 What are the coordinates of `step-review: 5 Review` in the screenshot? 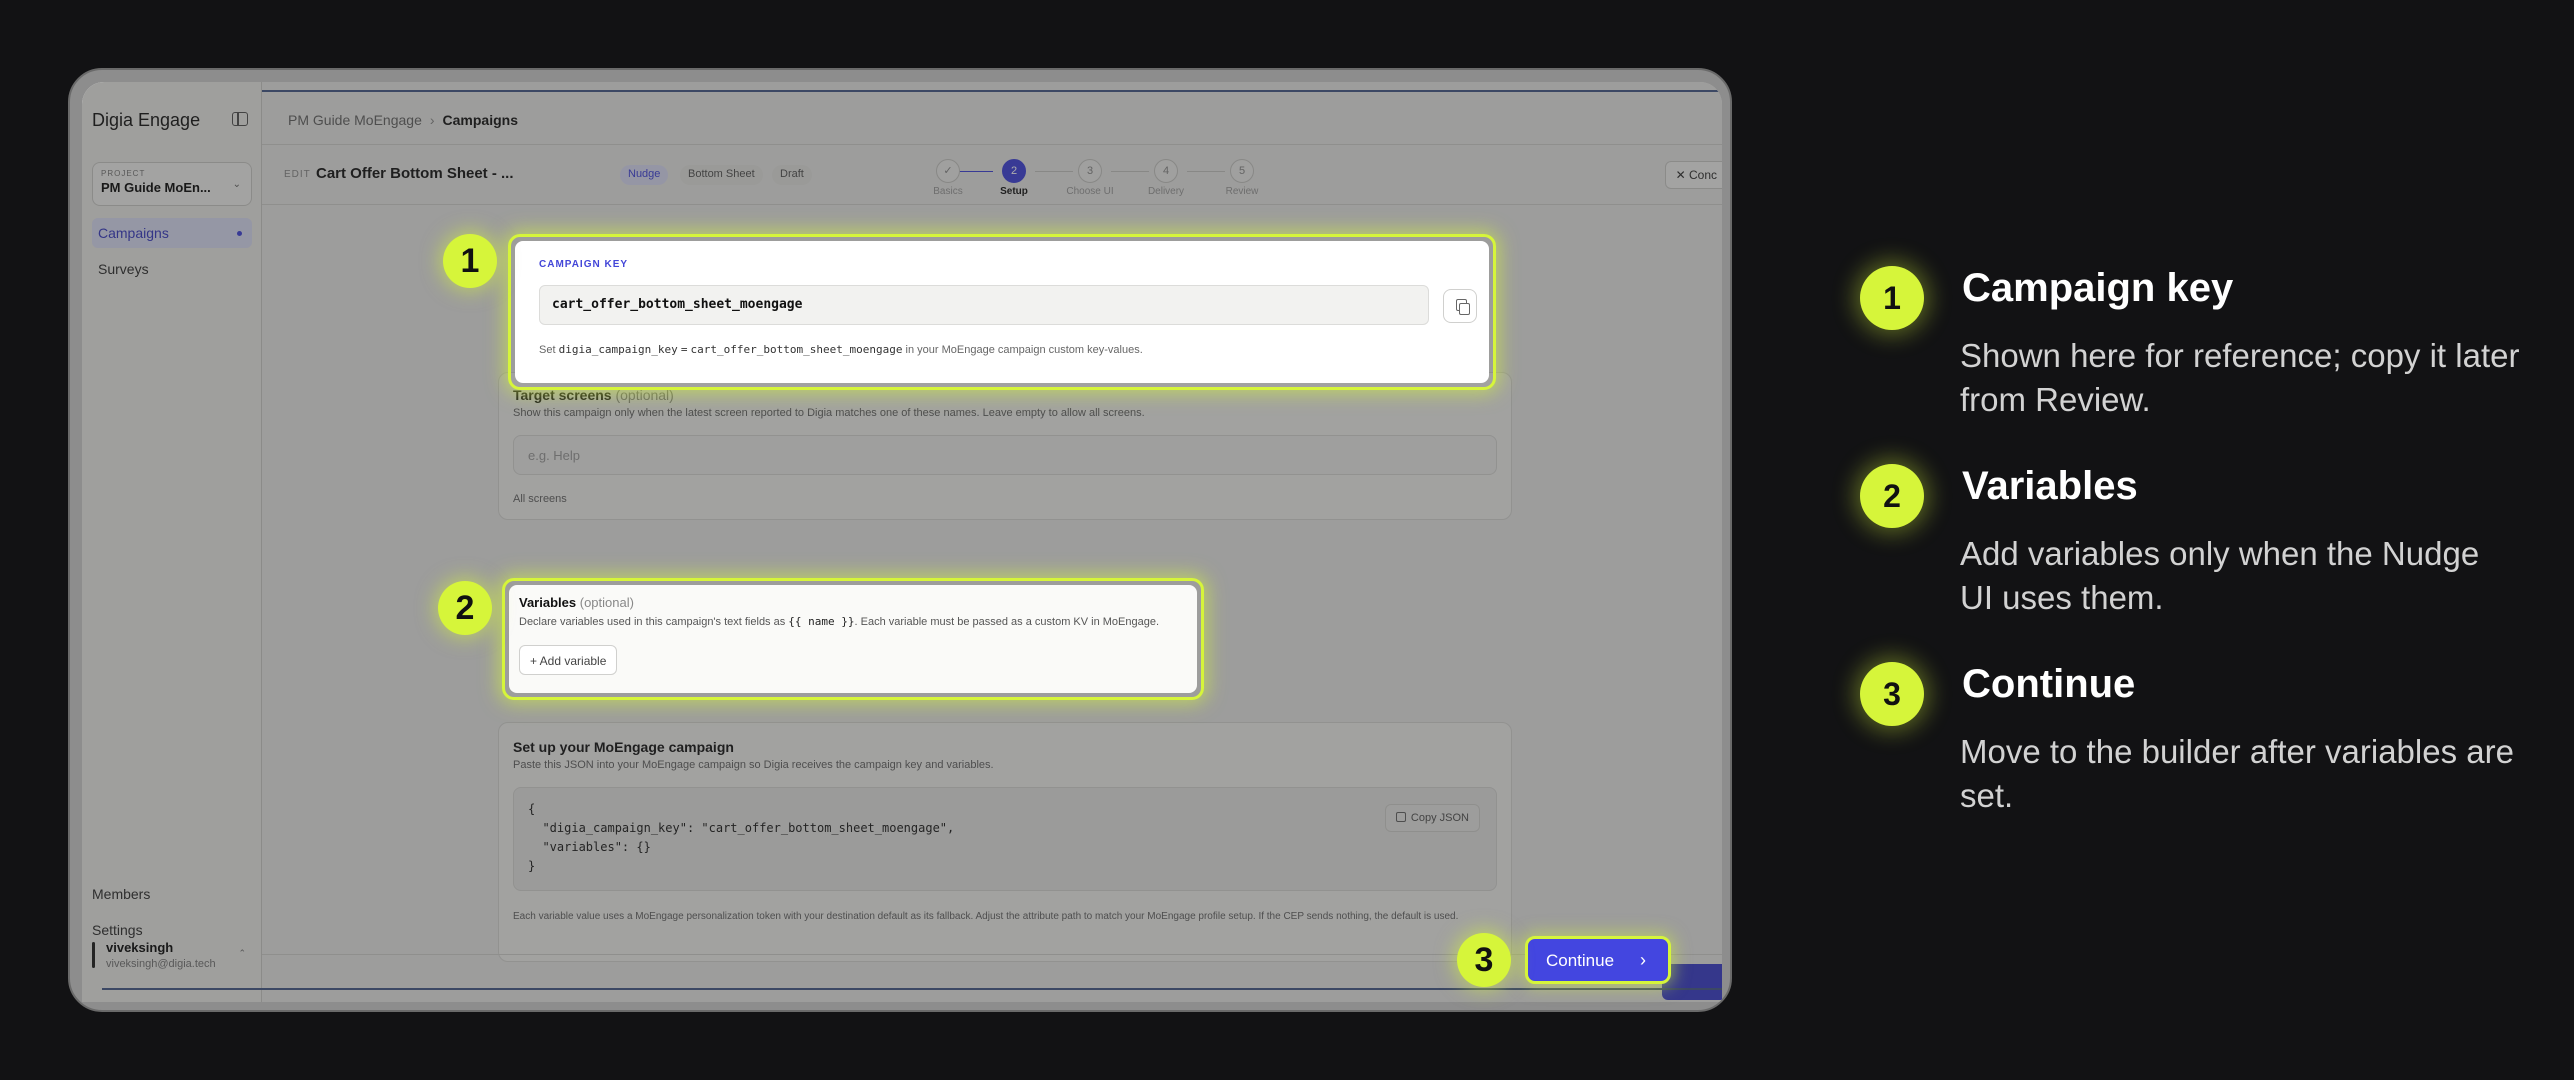 It's located at (1242, 178).